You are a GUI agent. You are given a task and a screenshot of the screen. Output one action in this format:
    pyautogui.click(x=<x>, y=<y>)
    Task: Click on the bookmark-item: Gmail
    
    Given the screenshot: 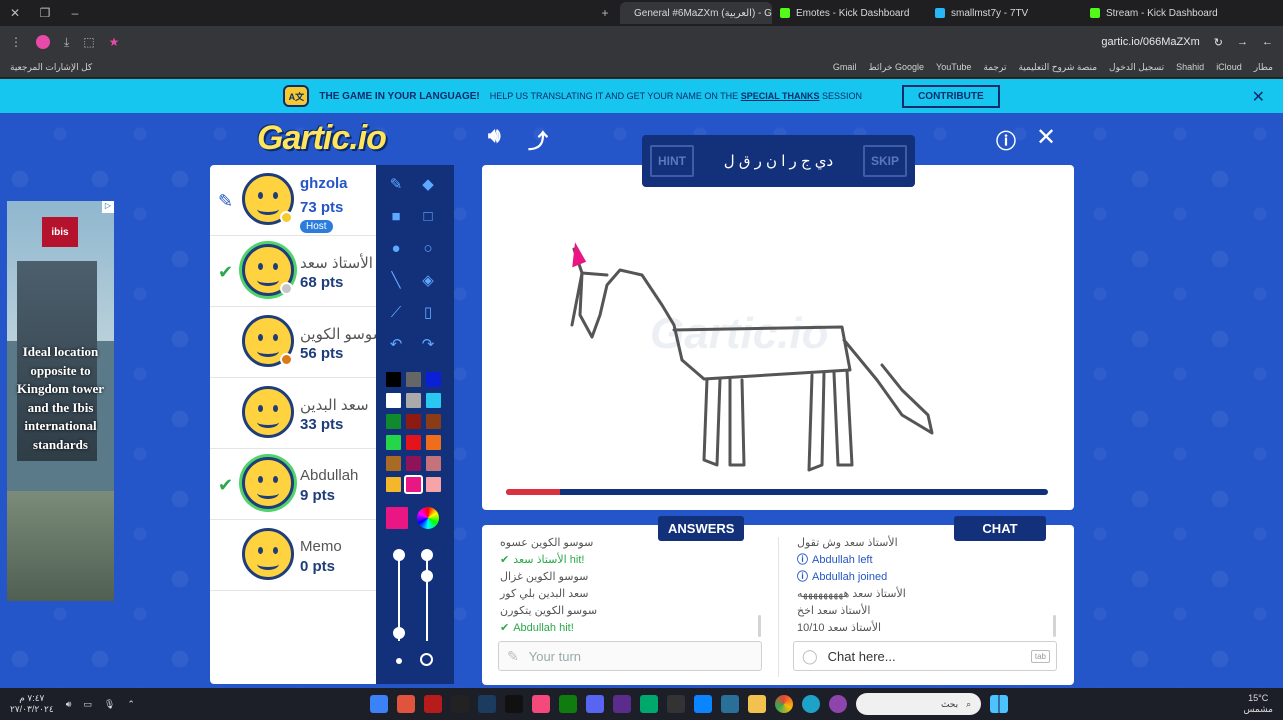 What is the action you would take?
    pyautogui.click(x=845, y=67)
    